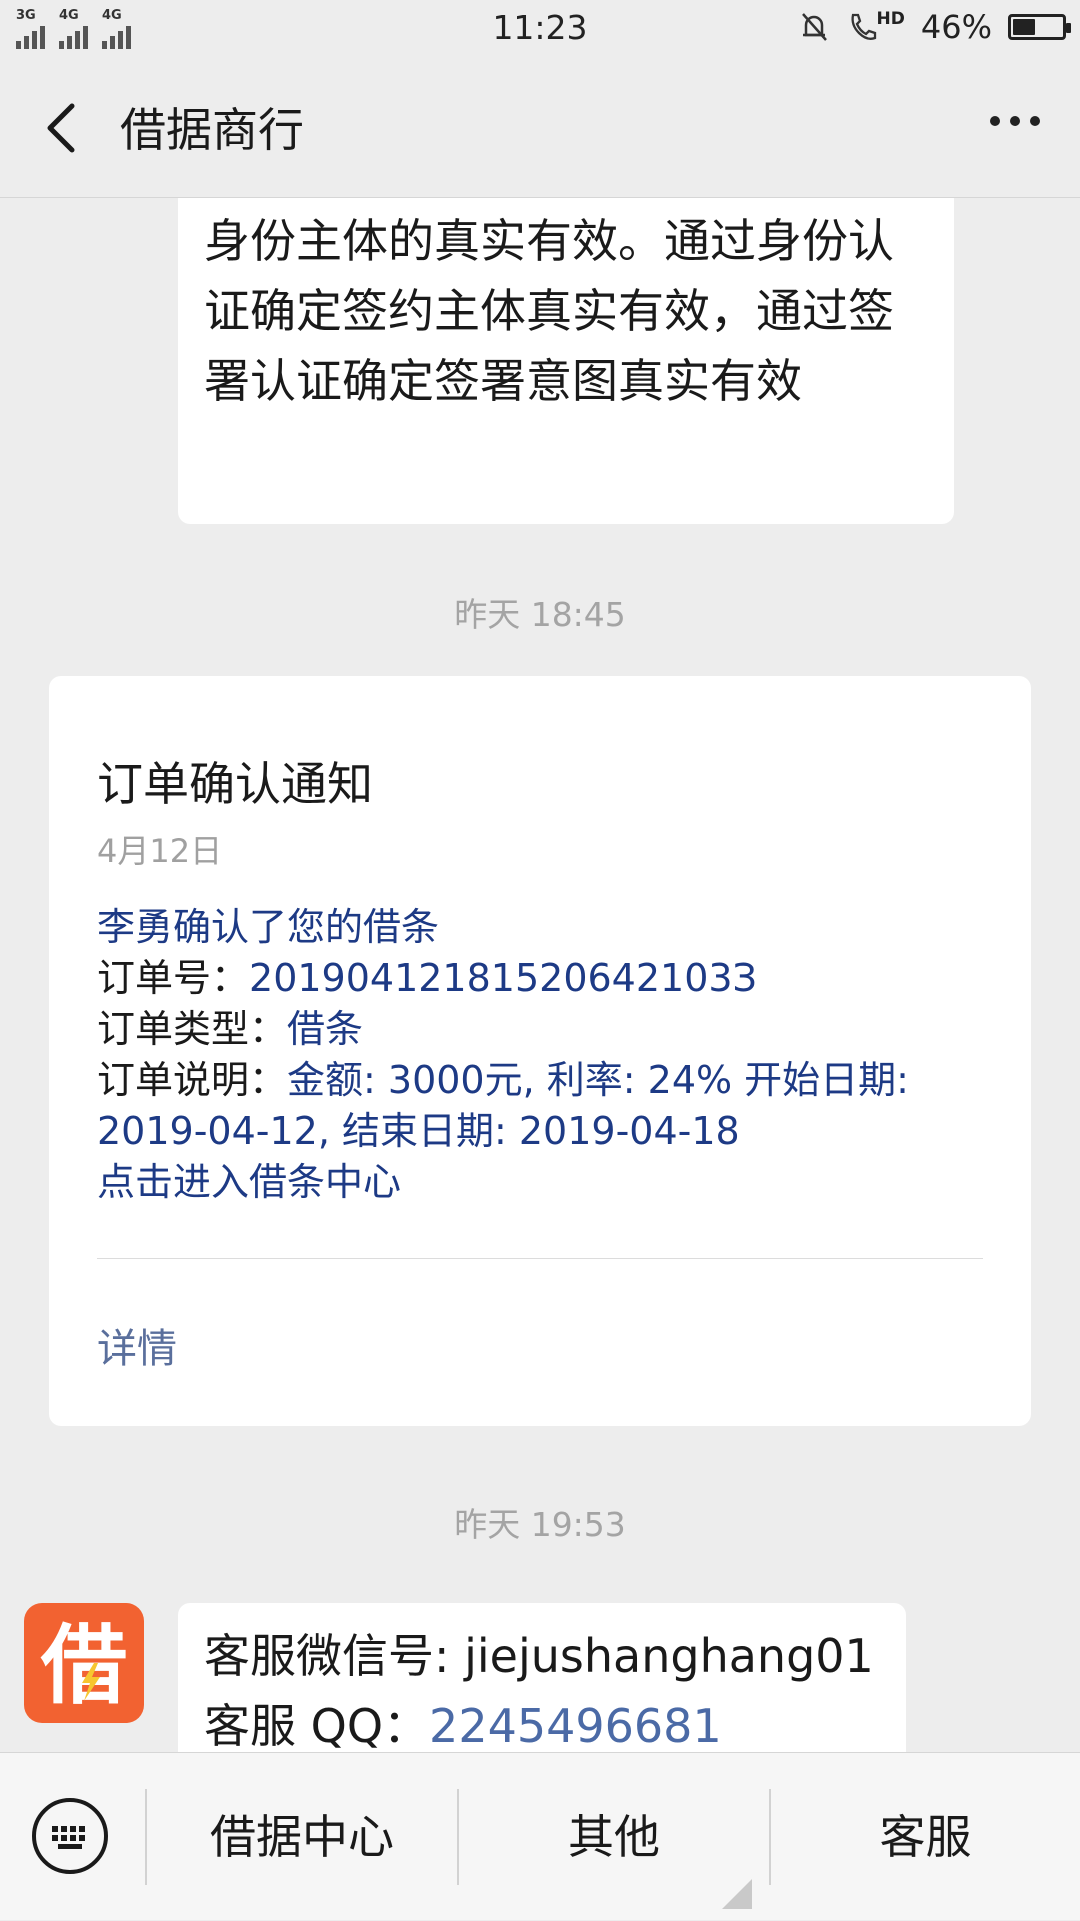 This screenshot has width=1080, height=1921. I want to click on order-type-label: 订单类型：, so click(192, 1029).